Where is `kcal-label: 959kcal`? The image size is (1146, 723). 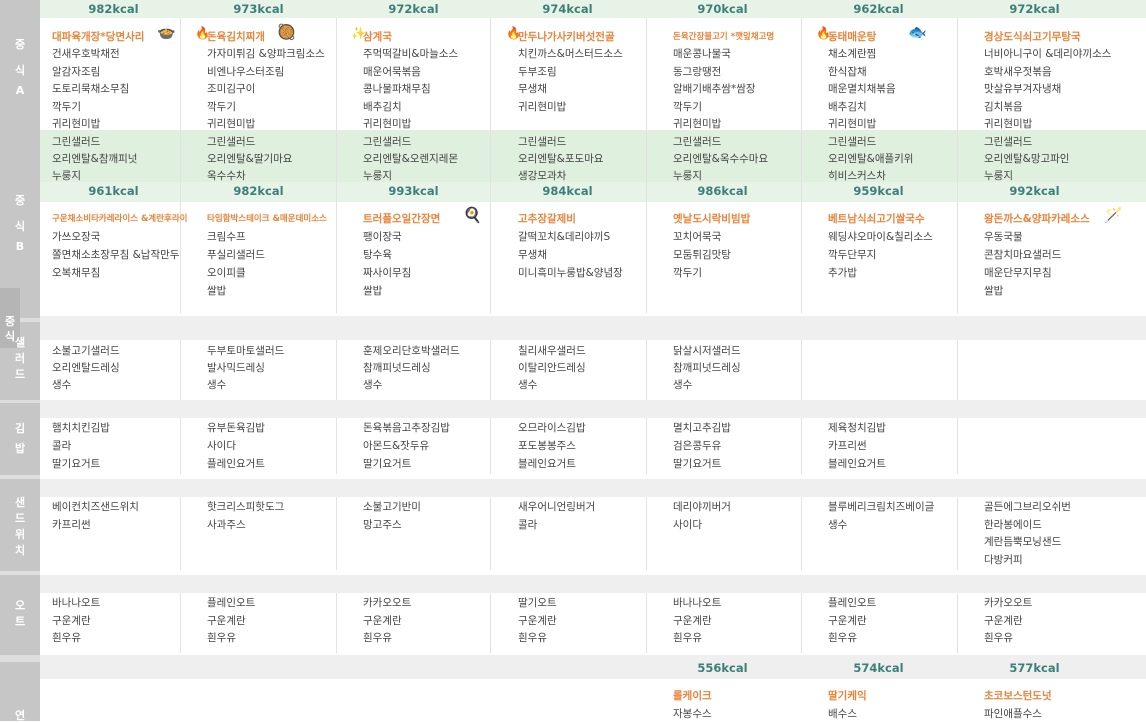 kcal-label: 959kcal is located at coordinates (878, 191).